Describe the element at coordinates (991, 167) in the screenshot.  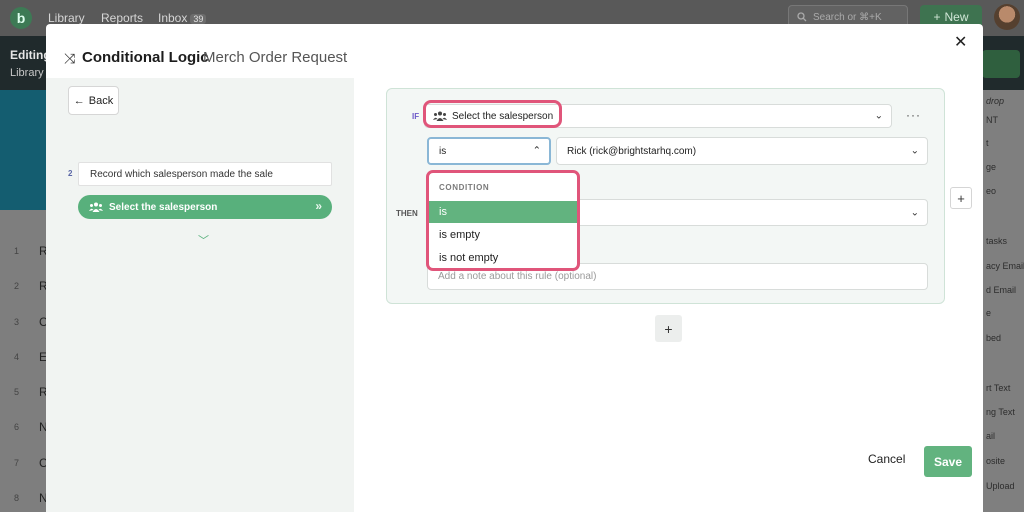
I see `field-type-item: ge` at that location.